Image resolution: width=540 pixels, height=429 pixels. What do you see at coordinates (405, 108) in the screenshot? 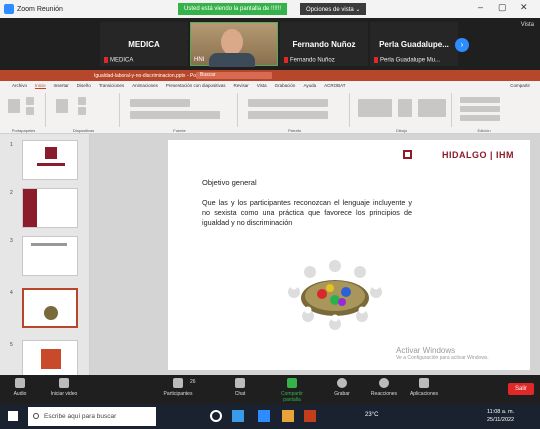
I see `arrange-icon` at bounding box center [405, 108].